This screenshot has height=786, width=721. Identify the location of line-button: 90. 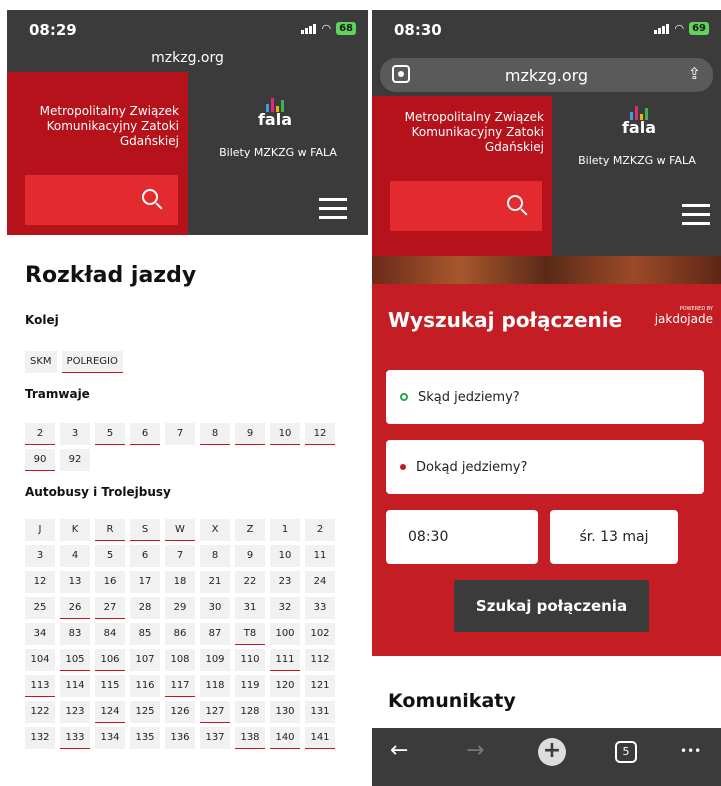
(40, 460).